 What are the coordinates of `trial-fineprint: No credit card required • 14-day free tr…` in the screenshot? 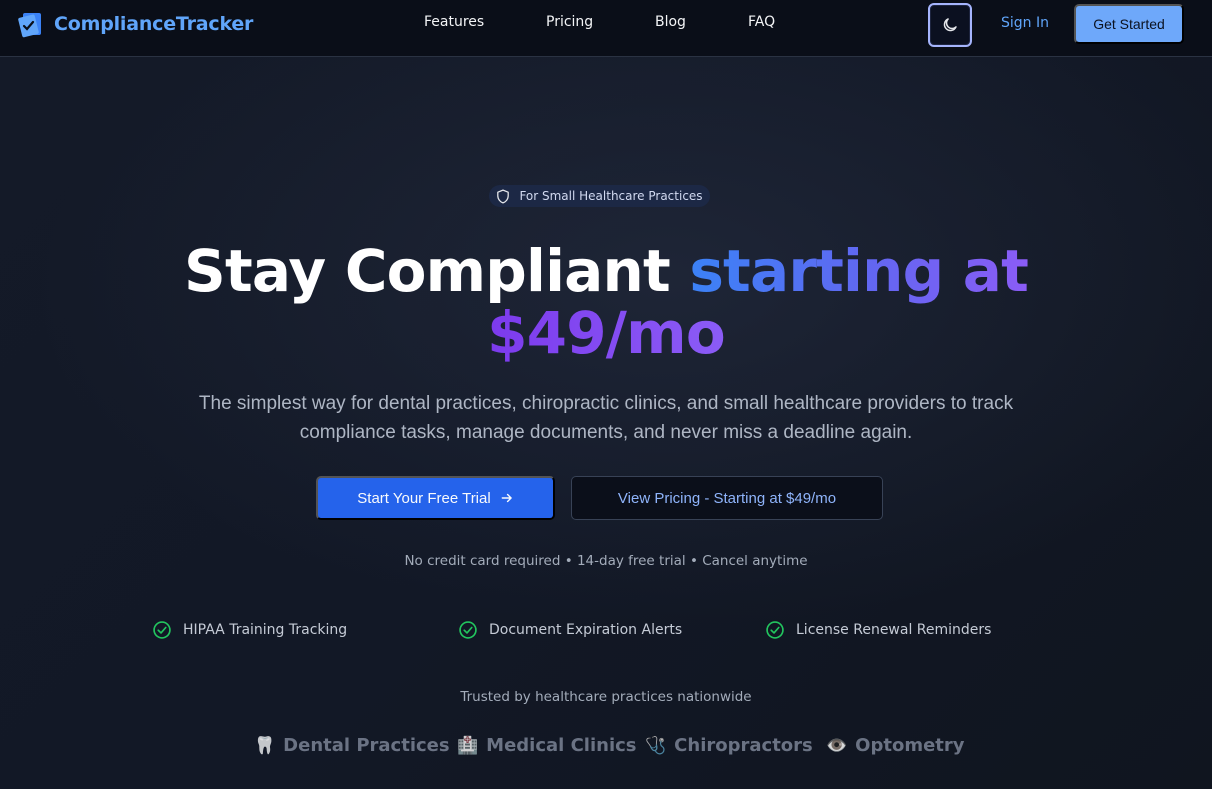 It's located at (606, 561).